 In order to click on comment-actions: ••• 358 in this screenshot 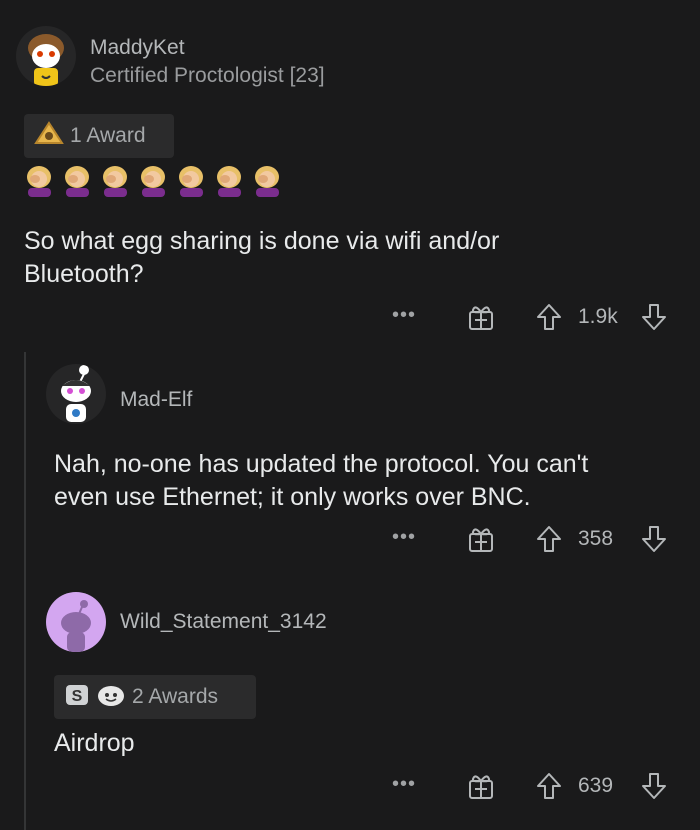, I will do `click(532, 539)`.